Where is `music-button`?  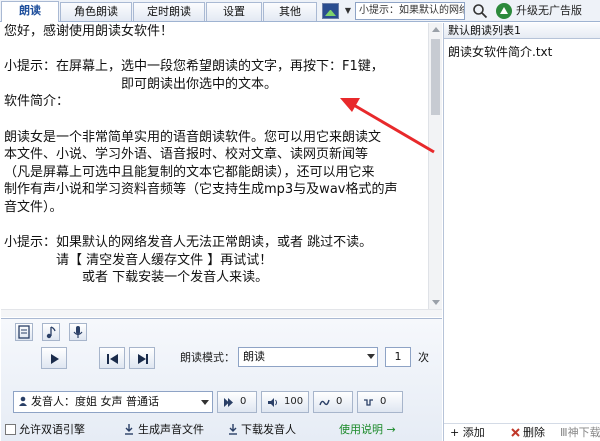 music-button is located at coordinates (51, 332).